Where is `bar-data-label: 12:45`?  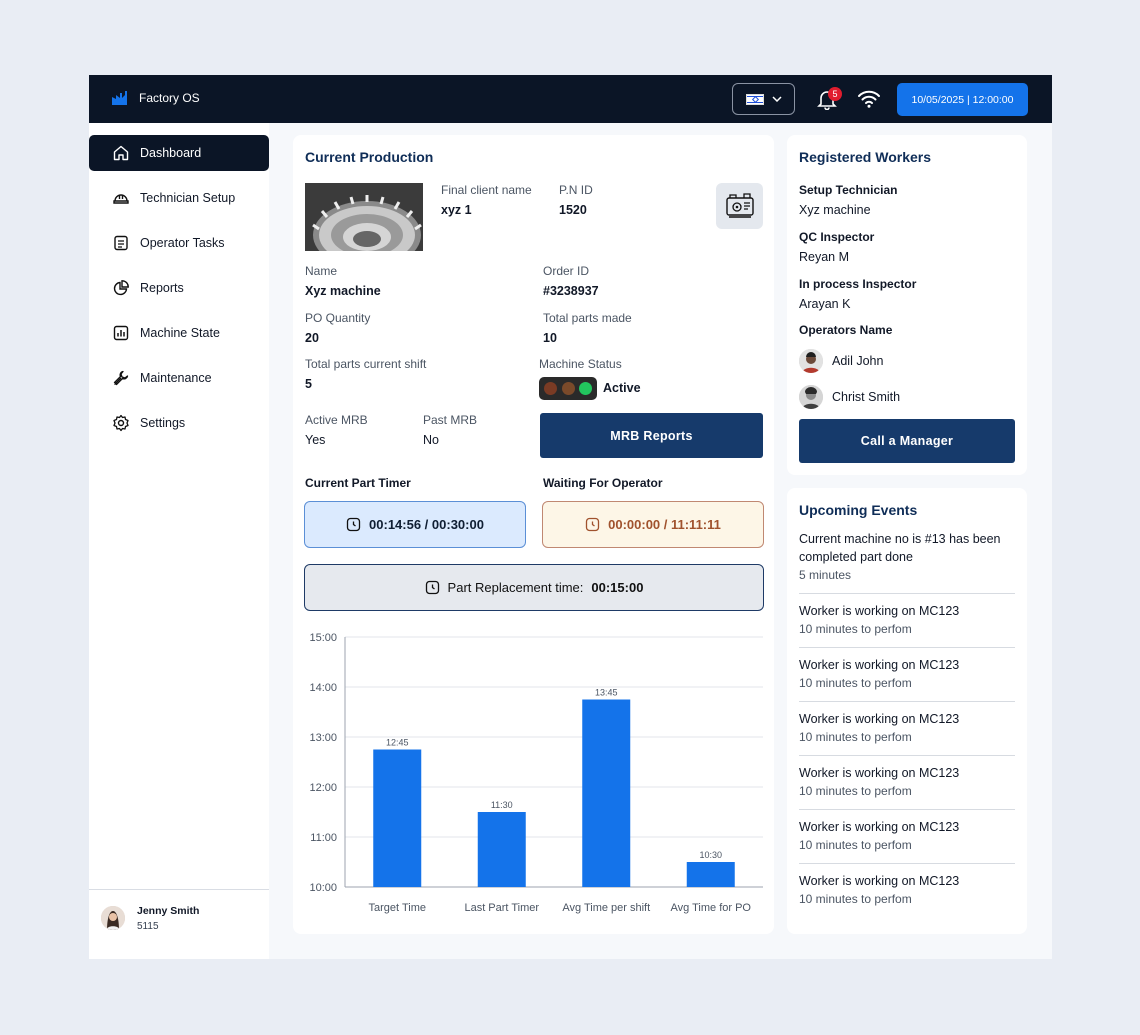 bar-data-label: 12:45 is located at coordinates (397, 743).